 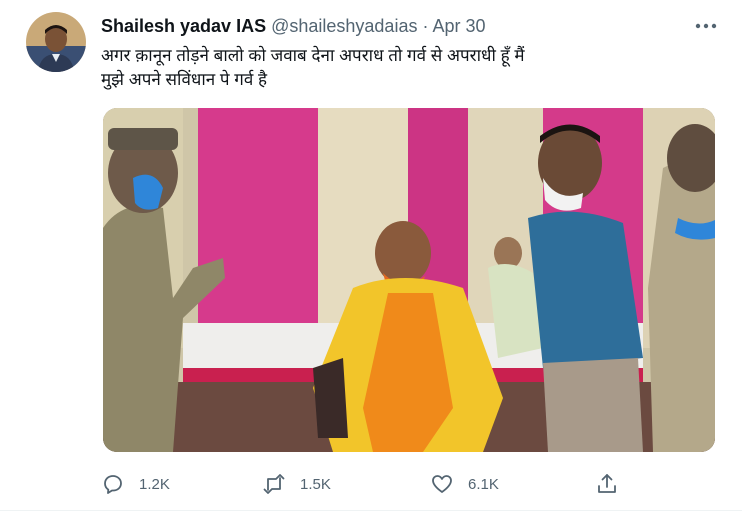 What do you see at coordinates (183, 26) in the screenshot?
I see `author-name: Shailesh yadav IAS` at bounding box center [183, 26].